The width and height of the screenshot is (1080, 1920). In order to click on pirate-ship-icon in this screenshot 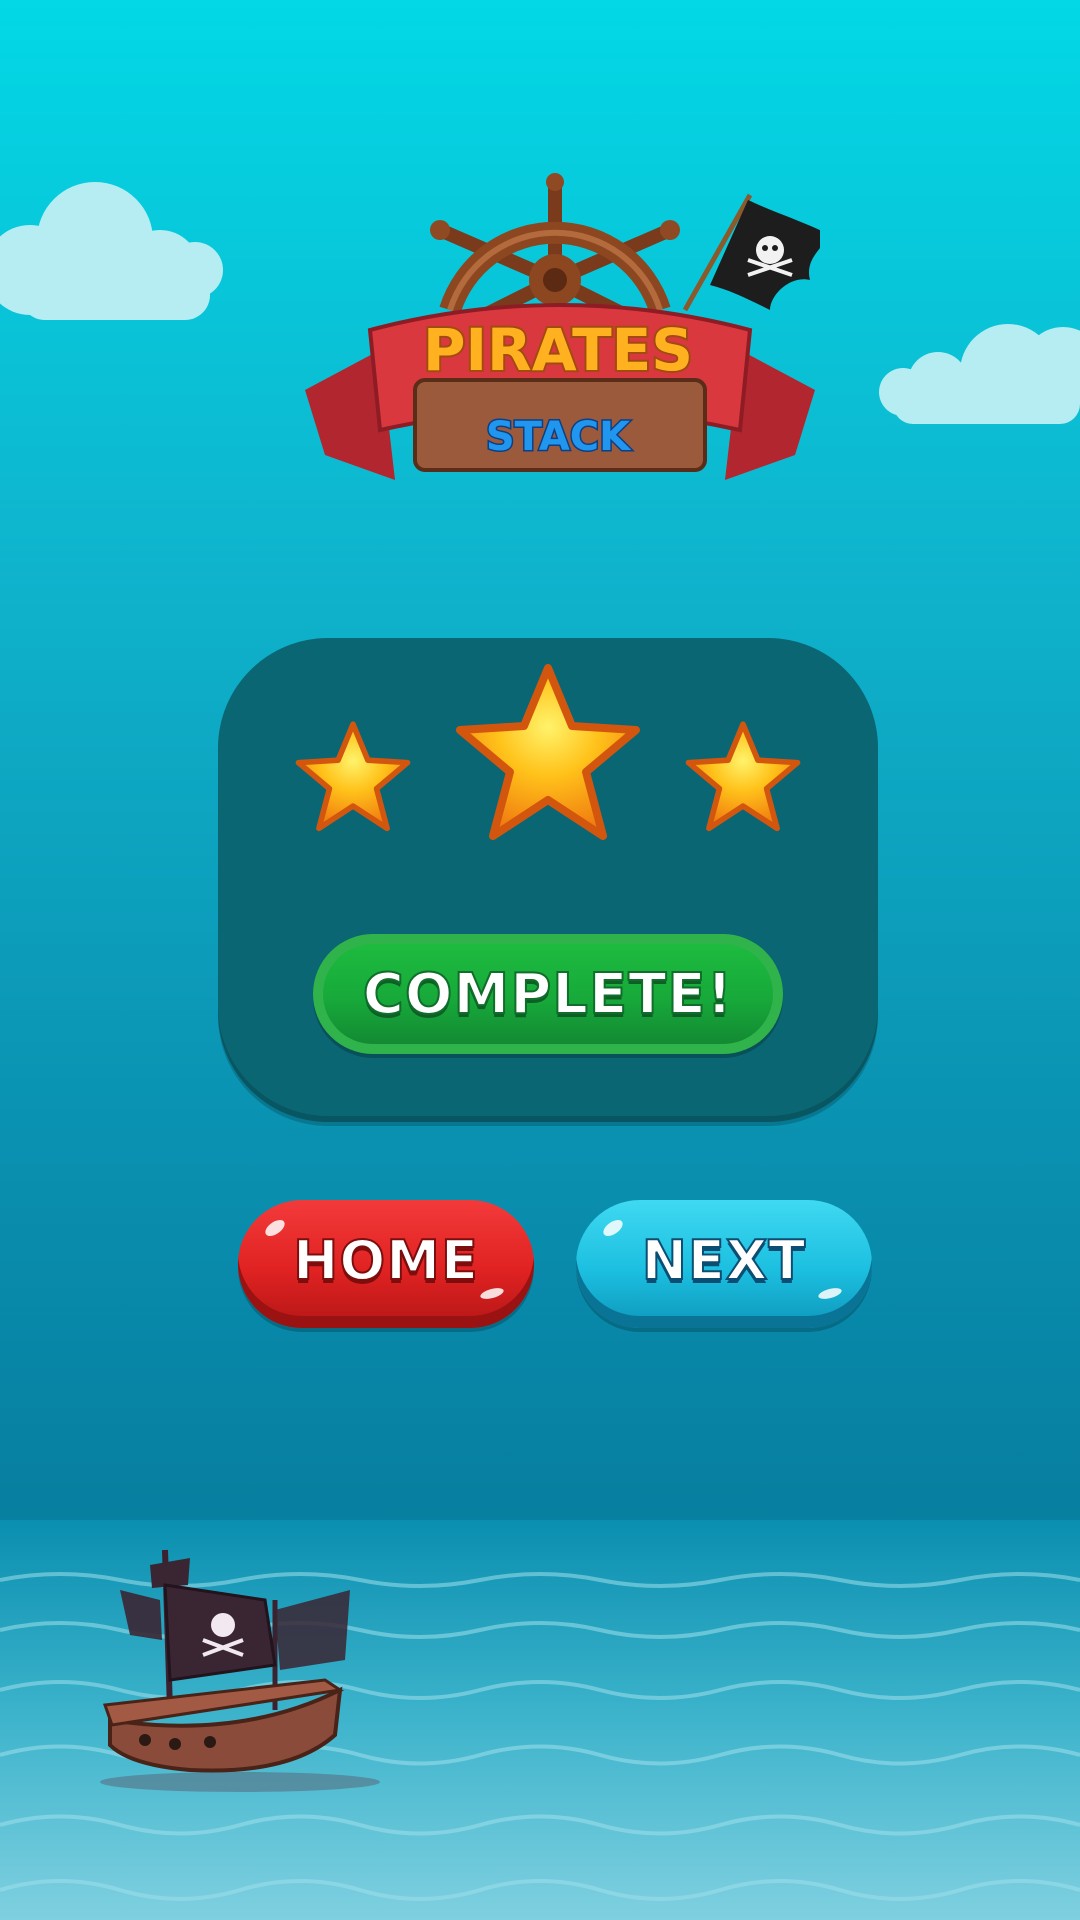, I will do `click(240, 1670)`.